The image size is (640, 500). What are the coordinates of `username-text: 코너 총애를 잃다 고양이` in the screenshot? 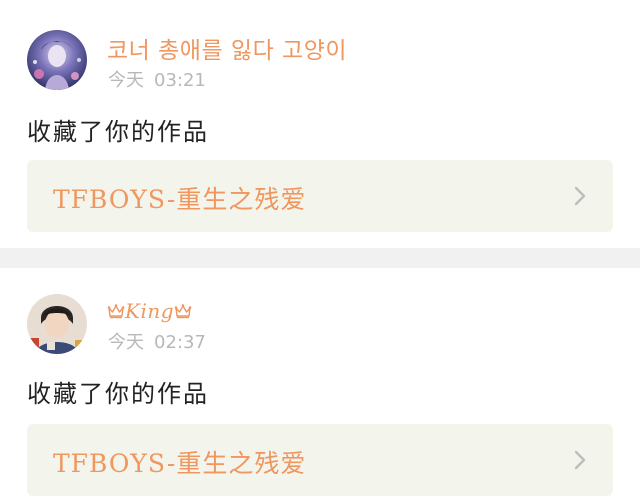 It's located at (227, 51).